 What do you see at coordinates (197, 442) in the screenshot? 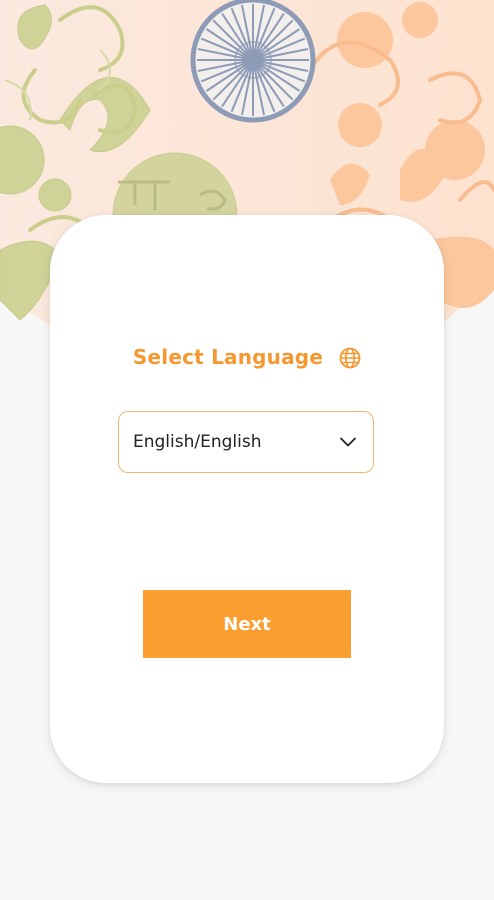
I see `language-select-value: English/English` at bounding box center [197, 442].